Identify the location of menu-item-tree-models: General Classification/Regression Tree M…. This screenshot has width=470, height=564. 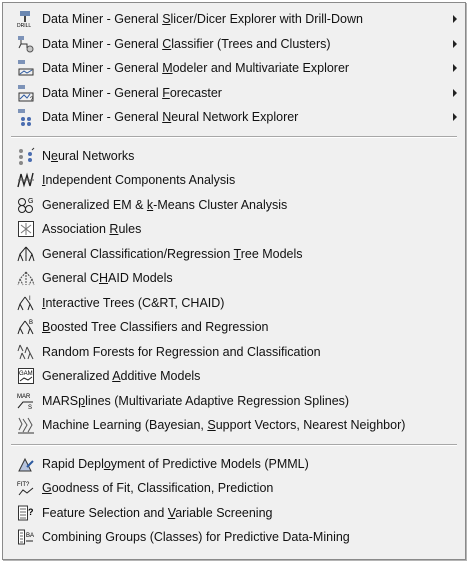
(234, 254).